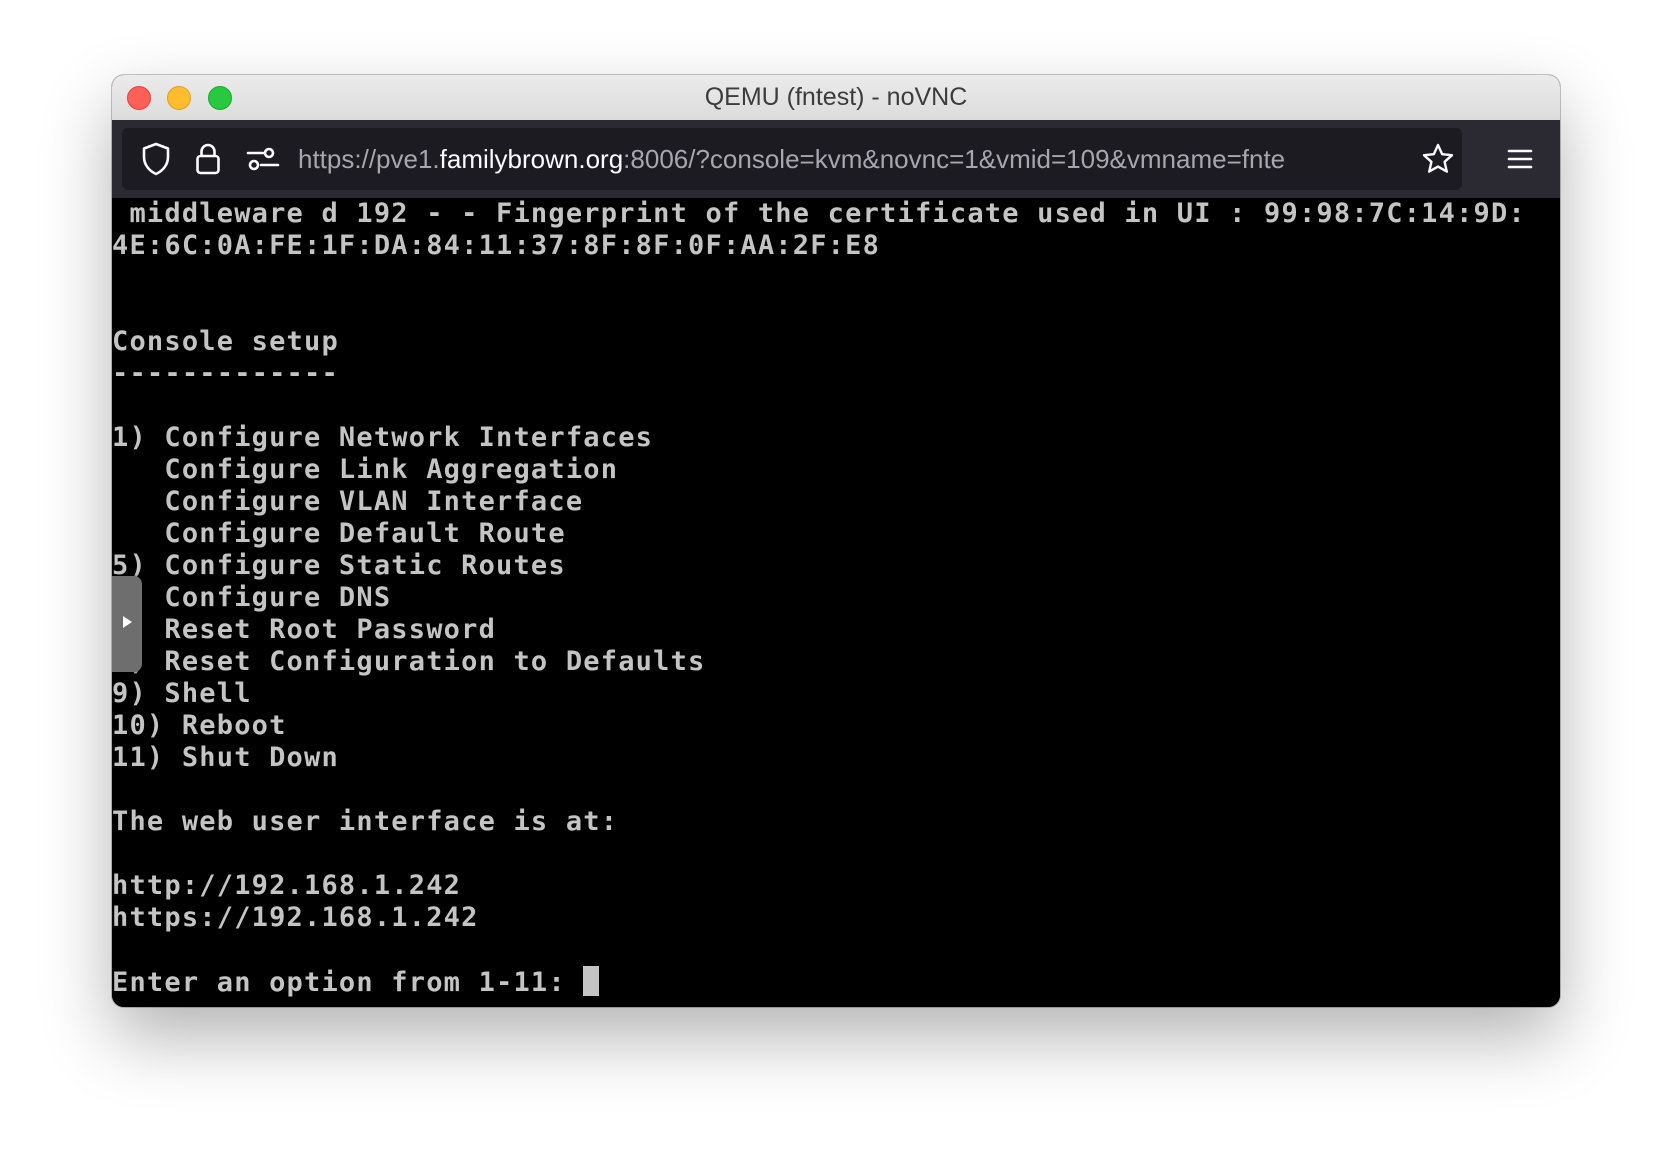 The image size is (1664, 1150). What do you see at coordinates (531, 159) in the screenshot?
I see `url-host: familybrown.org` at bounding box center [531, 159].